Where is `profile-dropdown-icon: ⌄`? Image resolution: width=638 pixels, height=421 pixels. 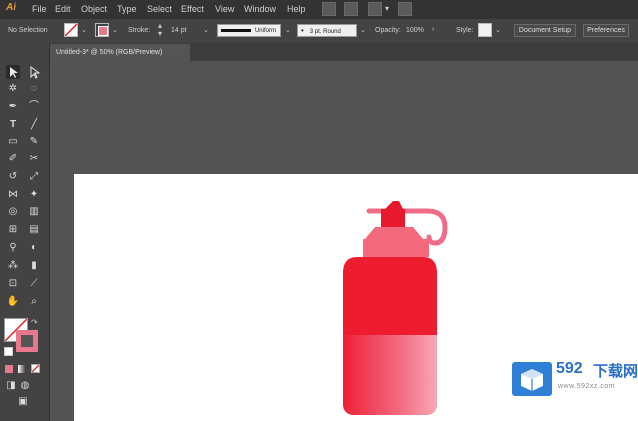 profile-dropdown-icon: ⌄ is located at coordinates (288, 30).